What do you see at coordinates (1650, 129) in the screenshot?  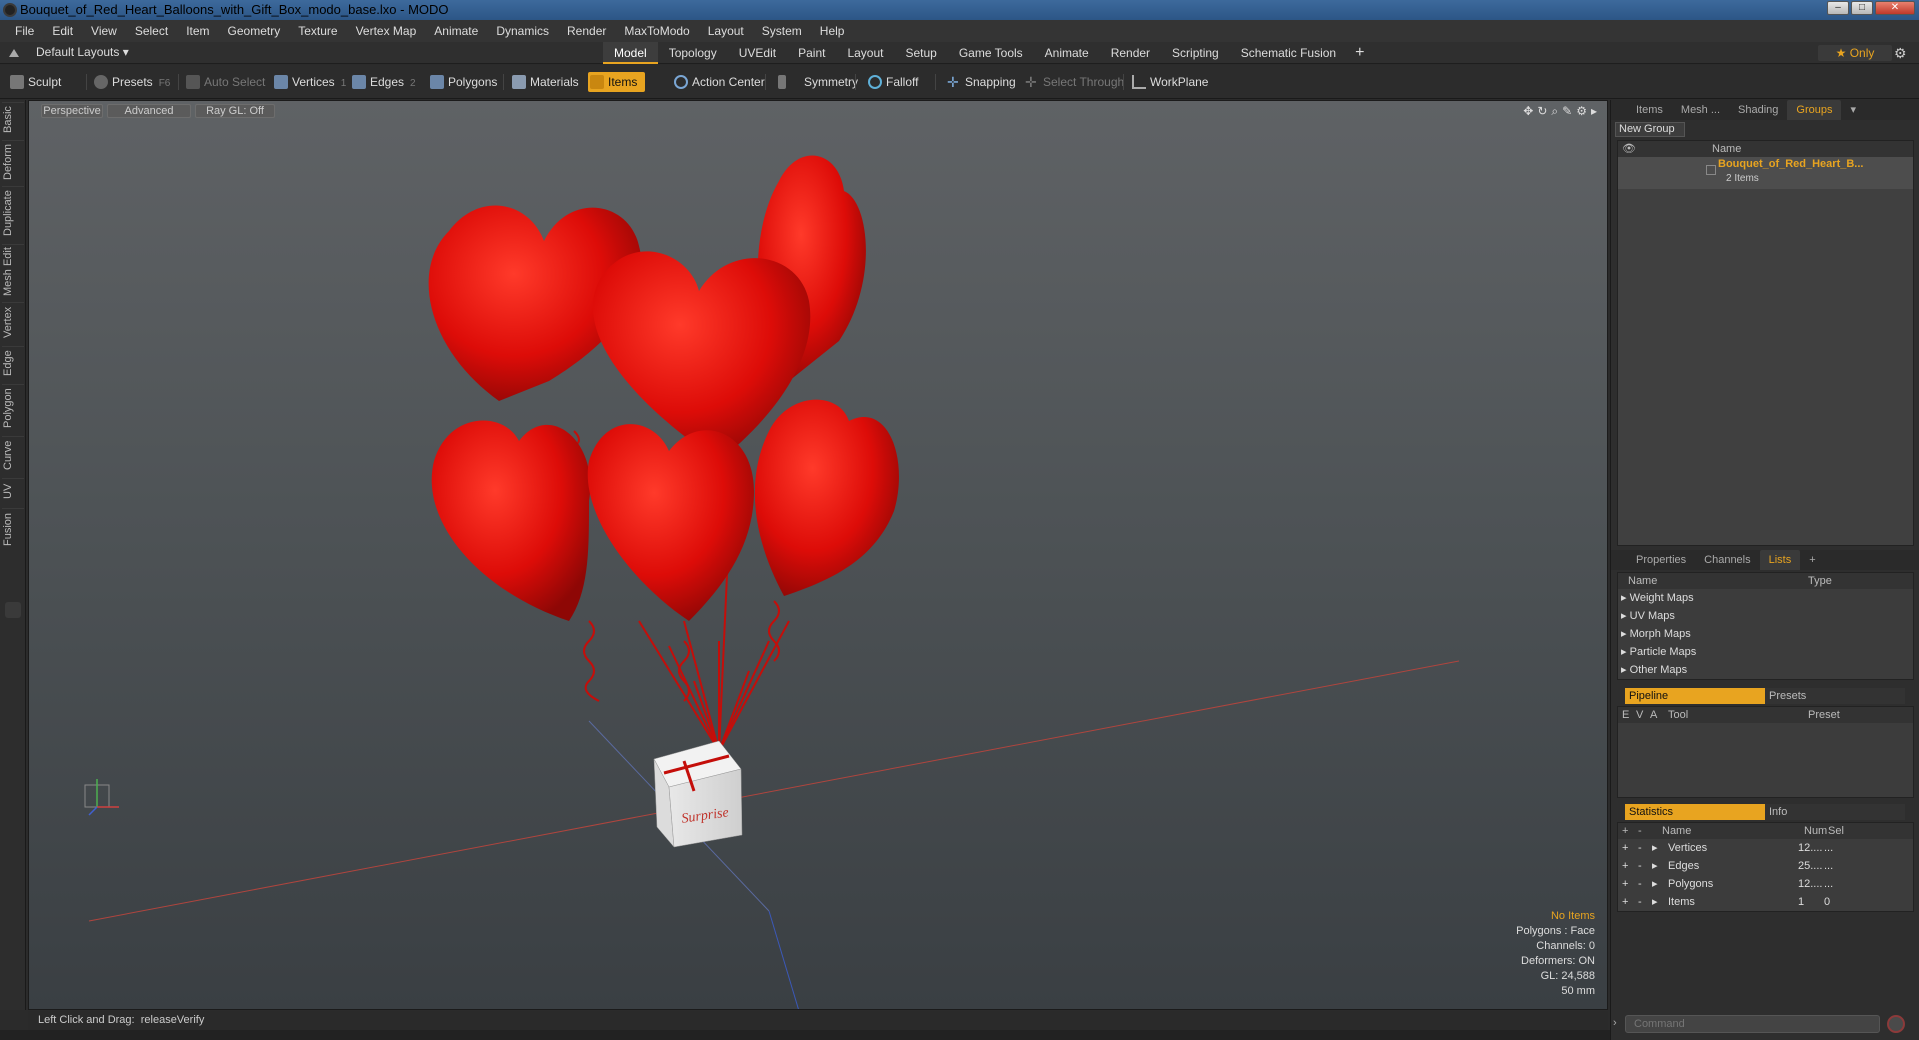 I see `new-group-button: New Group` at bounding box center [1650, 129].